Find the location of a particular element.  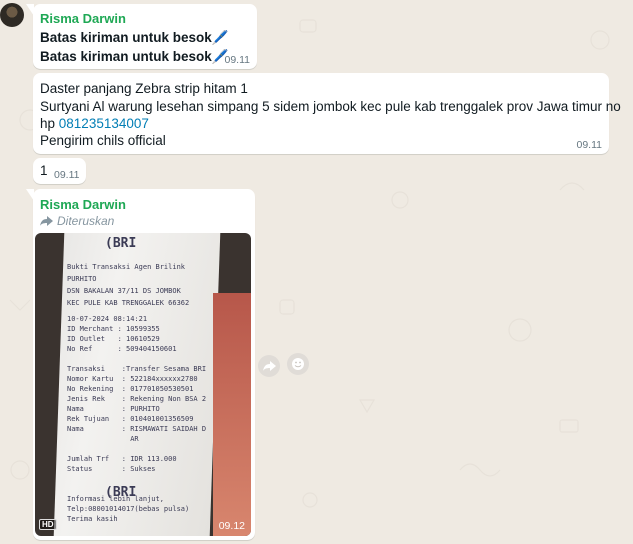

message-line: hp 081235134007 is located at coordinates (94, 124).